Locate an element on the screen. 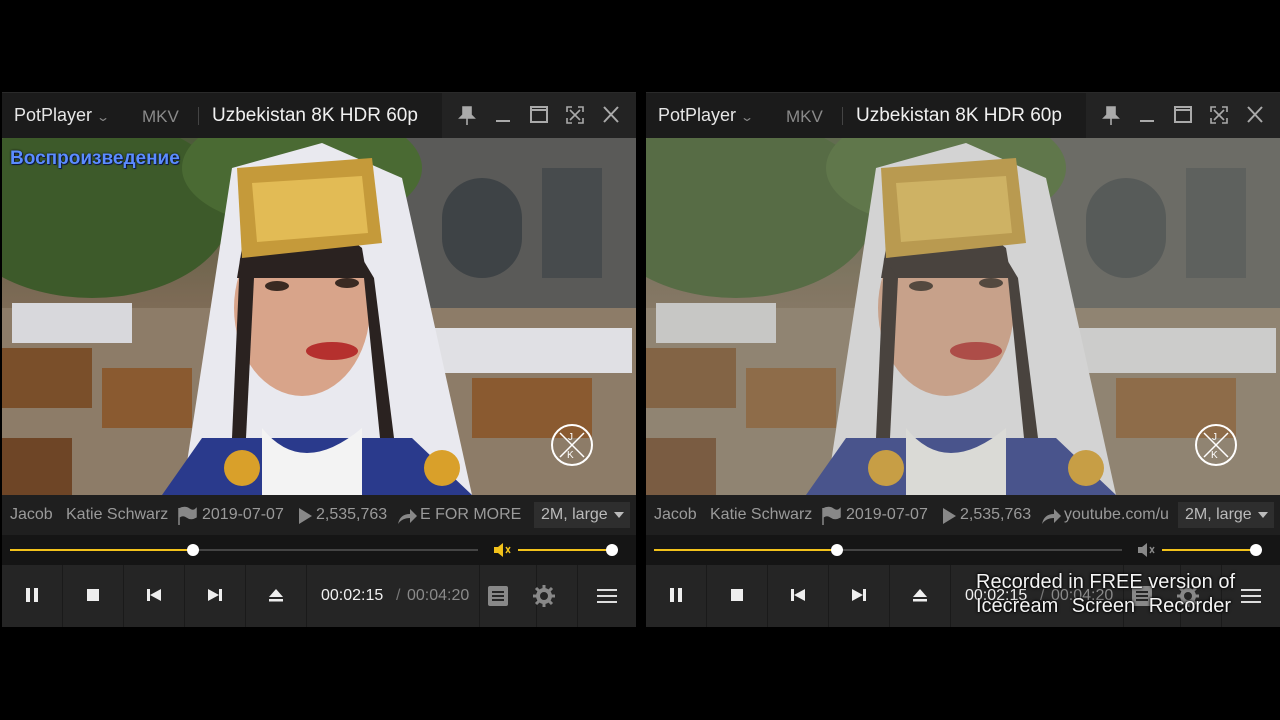  menu-icon is located at coordinates (607, 596).